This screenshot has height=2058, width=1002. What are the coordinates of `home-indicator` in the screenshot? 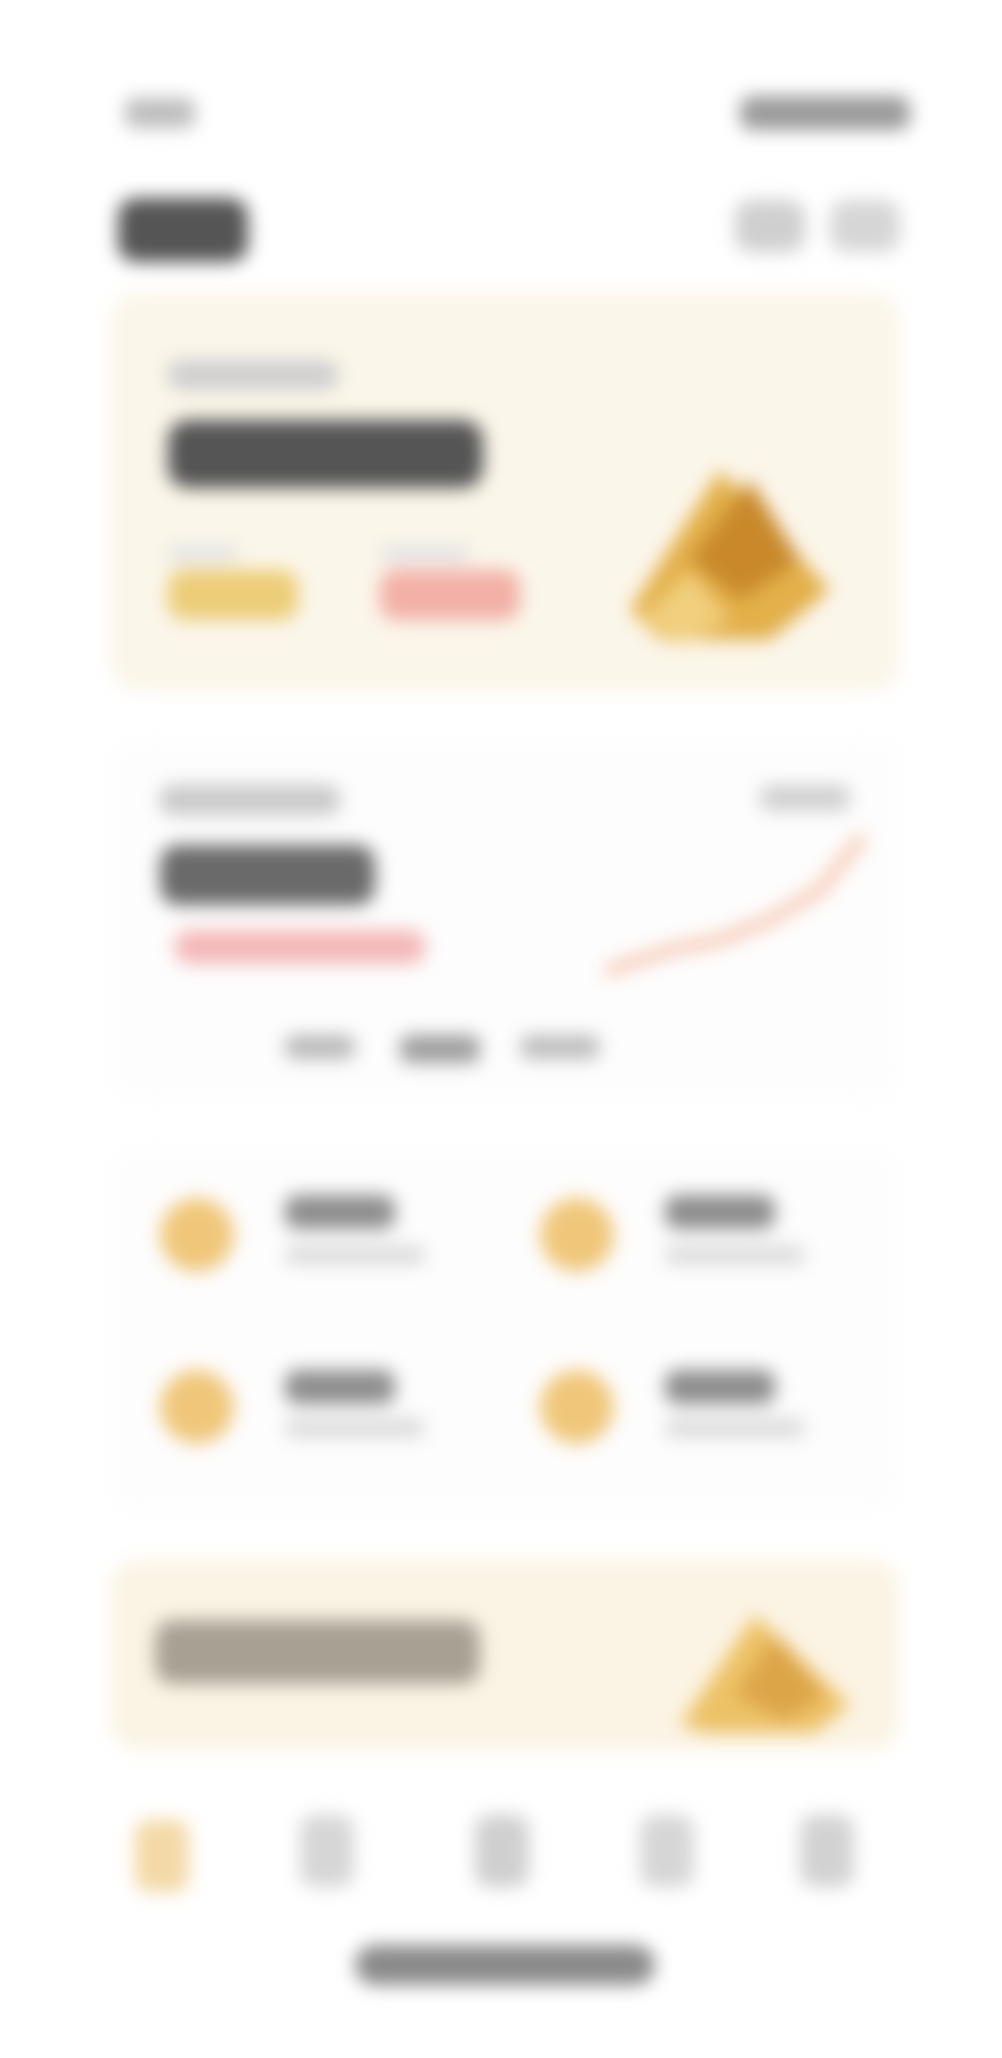 It's located at (505, 1965).